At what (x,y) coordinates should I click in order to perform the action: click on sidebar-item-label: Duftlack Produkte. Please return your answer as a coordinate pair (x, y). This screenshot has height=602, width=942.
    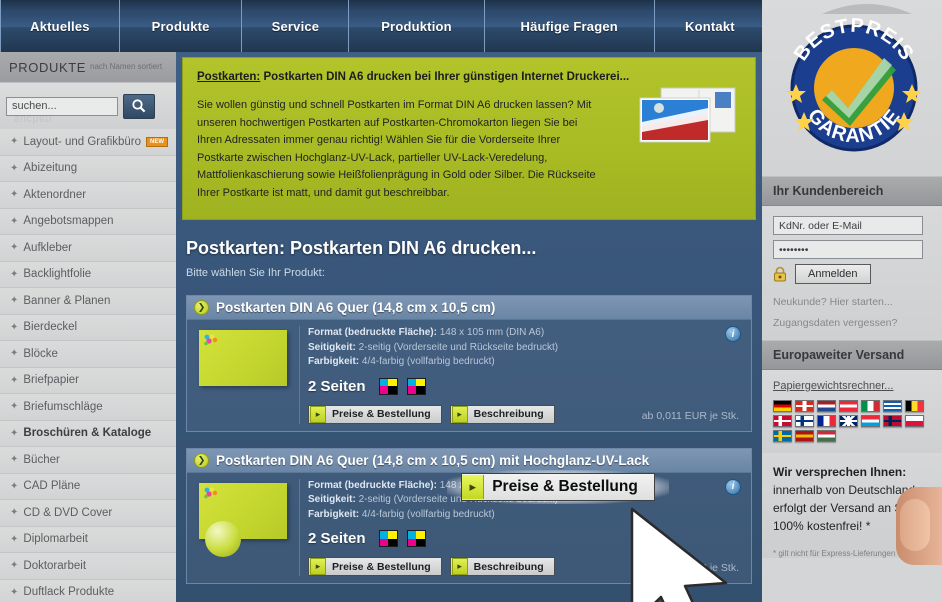
    Looking at the image, I should click on (69, 592).